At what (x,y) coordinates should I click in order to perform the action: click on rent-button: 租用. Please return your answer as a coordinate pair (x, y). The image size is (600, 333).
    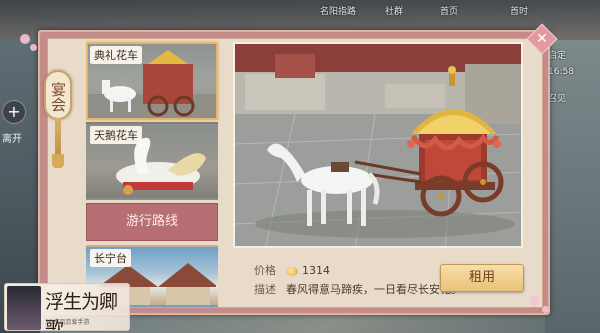
    Looking at the image, I should click on (482, 278).